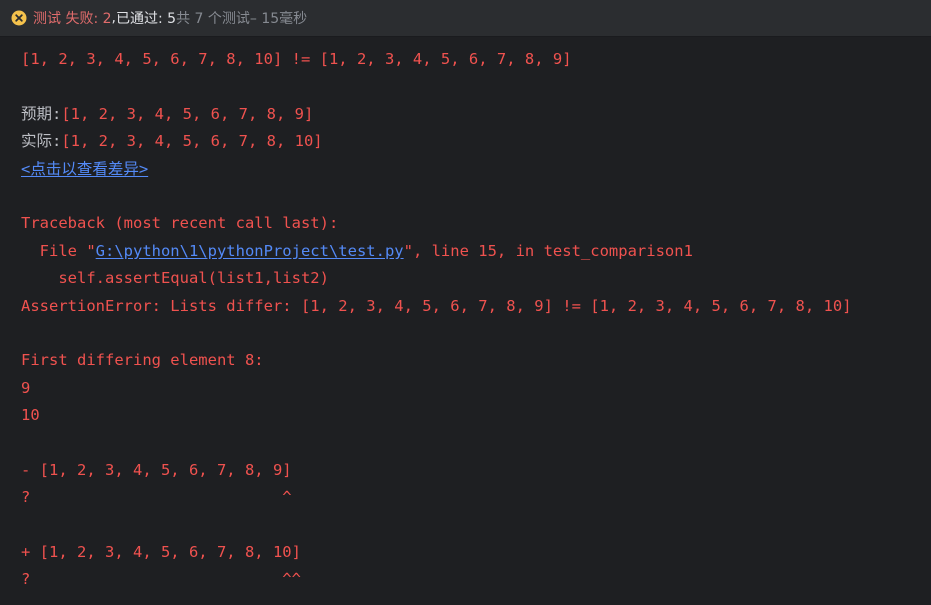 The width and height of the screenshot is (931, 605). I want to click on actual-value: [1, 2, 3, 4, 5, 6, 7, 8, 10], so click(192, 141).